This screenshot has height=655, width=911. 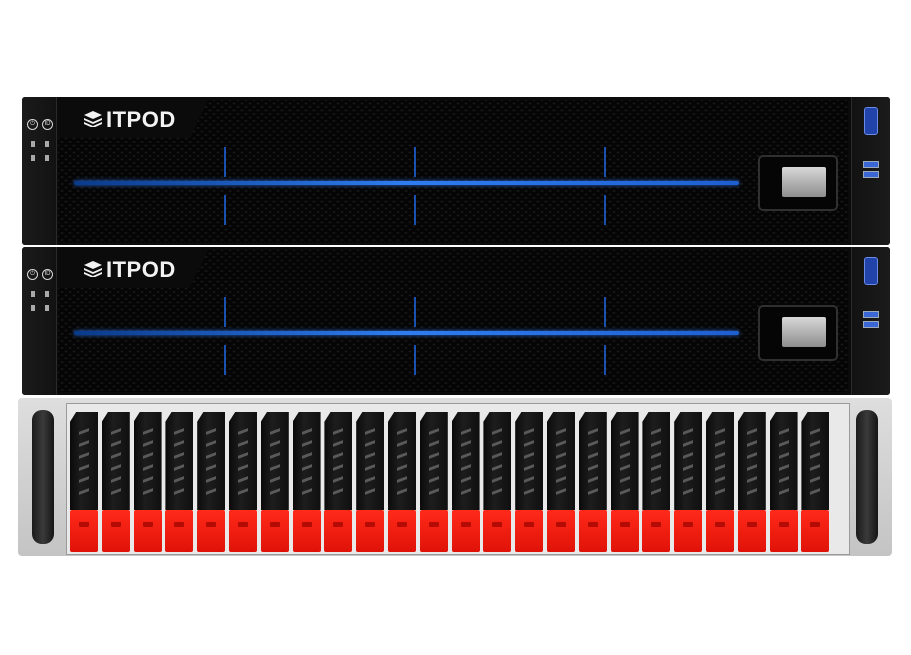 I want to click on rack-handle-right, so click(x=867, y=477).